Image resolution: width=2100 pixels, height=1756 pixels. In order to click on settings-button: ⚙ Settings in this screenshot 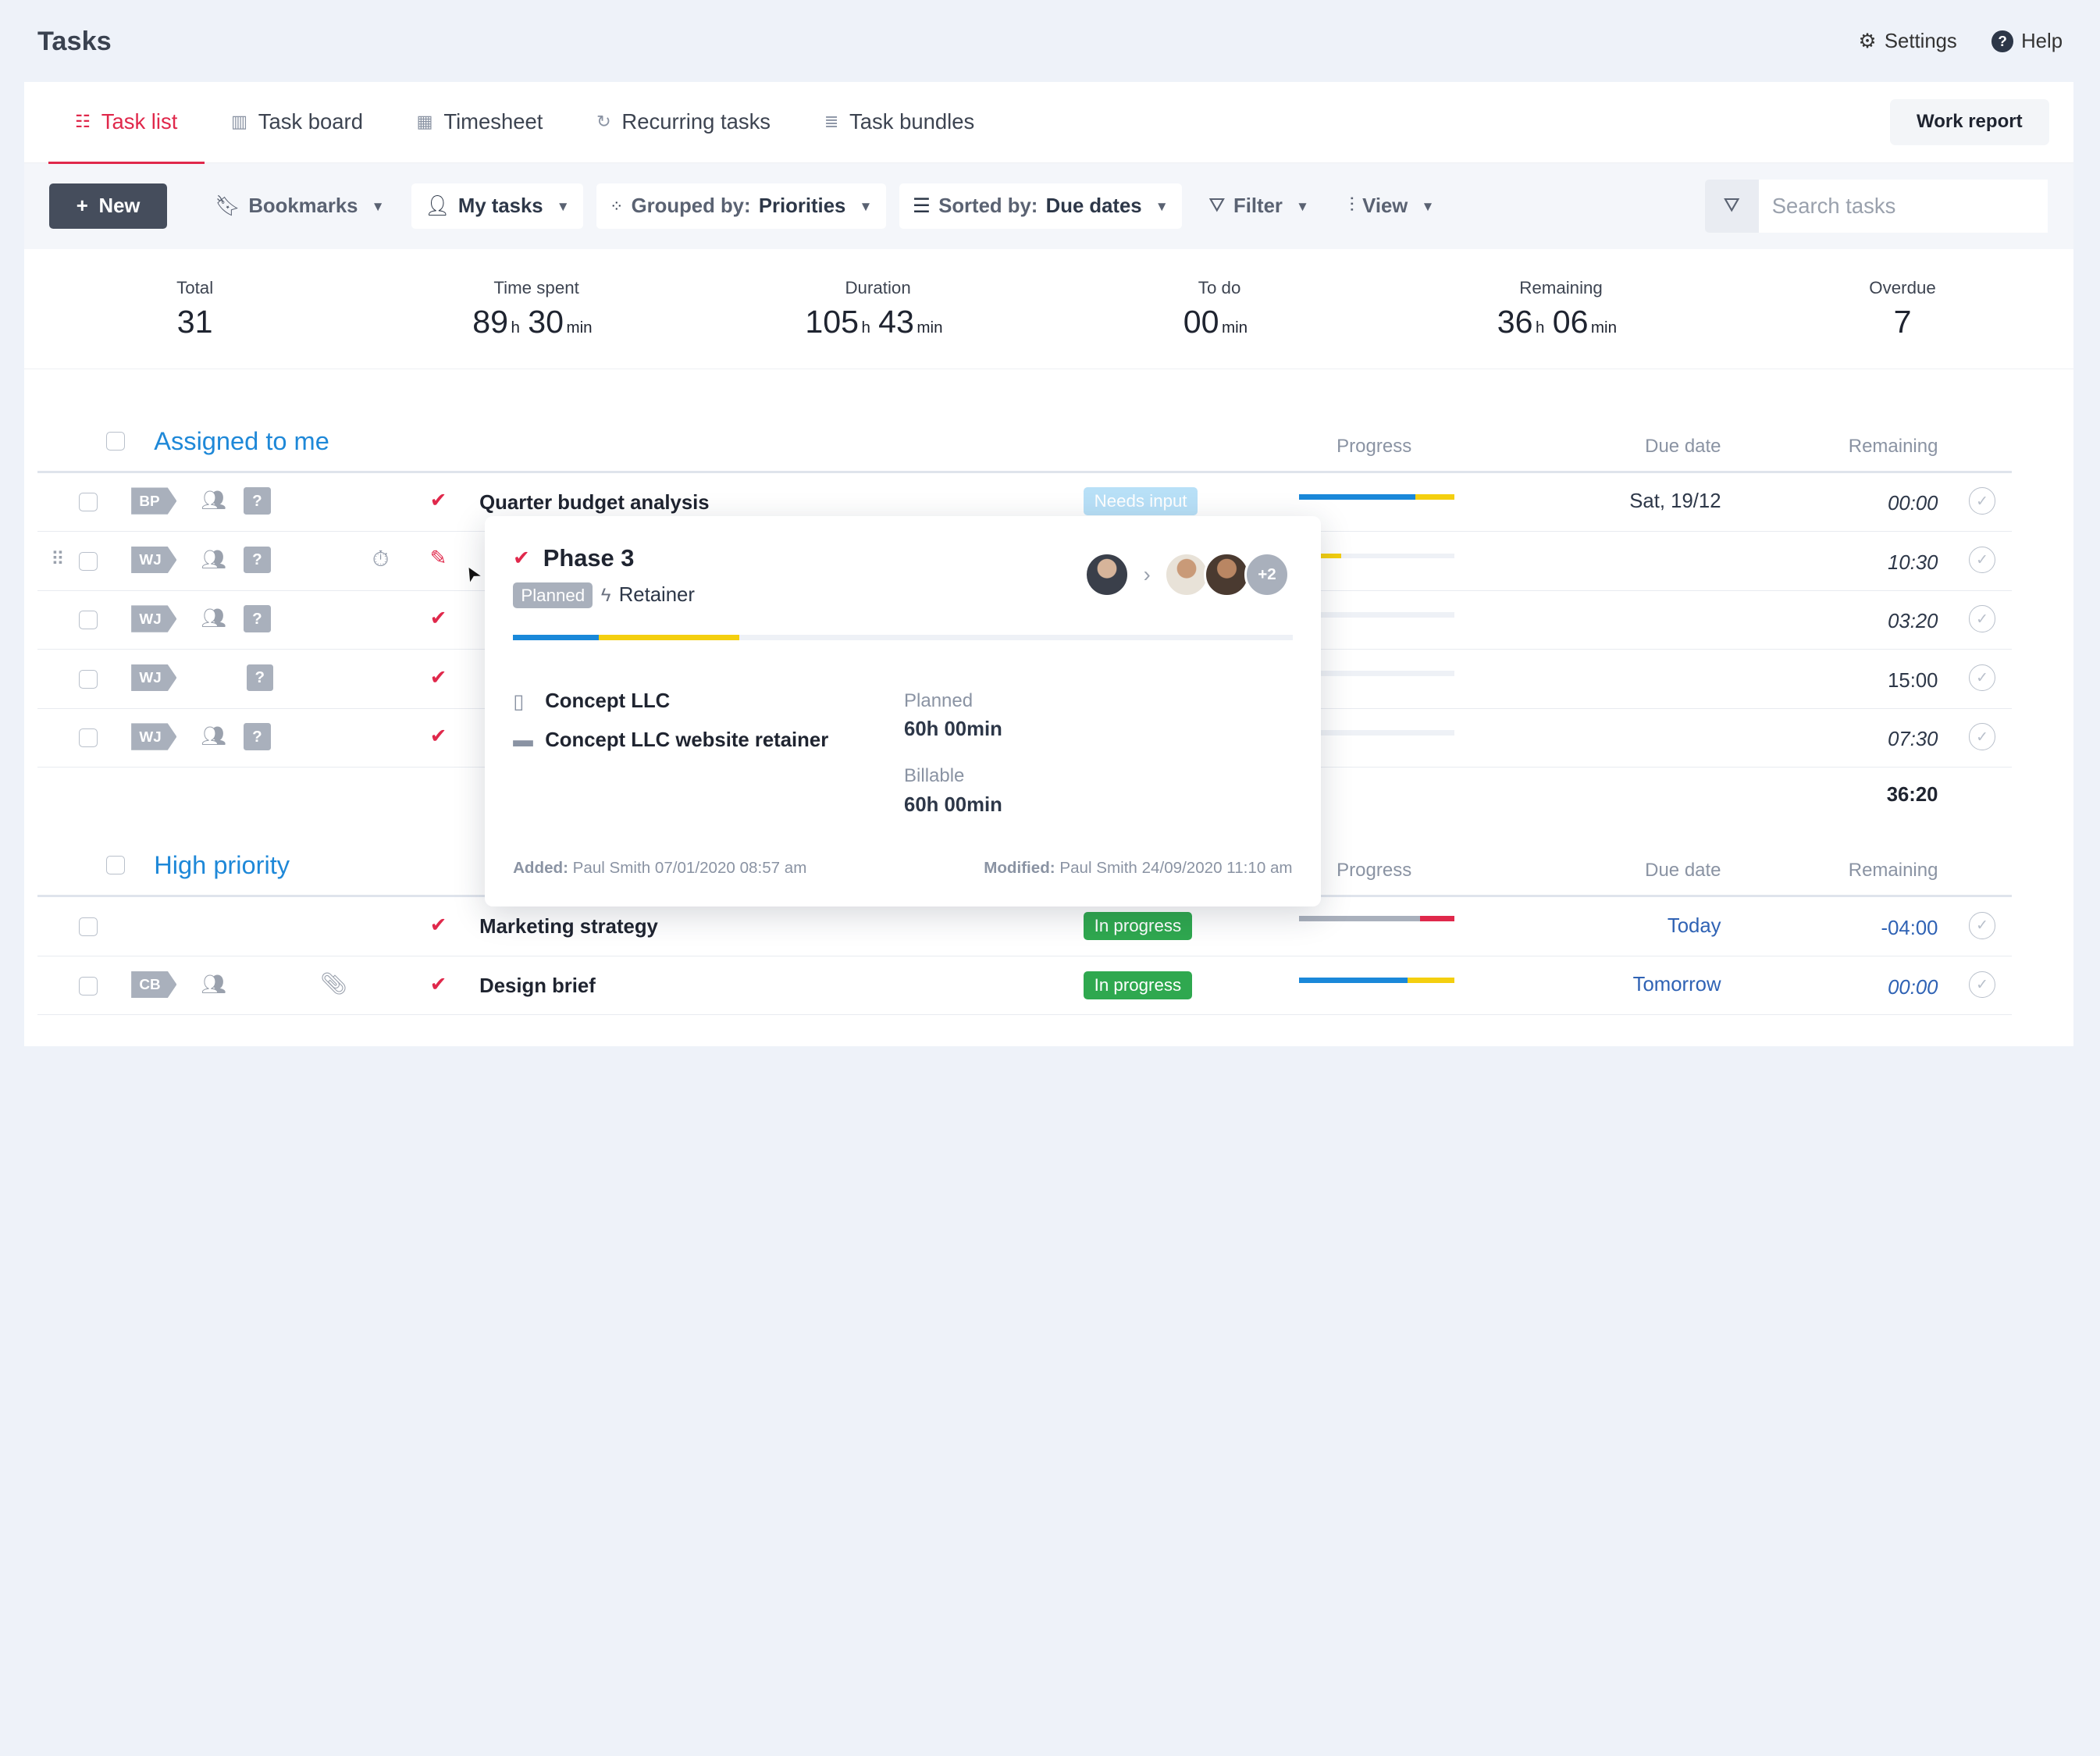, I will do `click(1908, 42)`.